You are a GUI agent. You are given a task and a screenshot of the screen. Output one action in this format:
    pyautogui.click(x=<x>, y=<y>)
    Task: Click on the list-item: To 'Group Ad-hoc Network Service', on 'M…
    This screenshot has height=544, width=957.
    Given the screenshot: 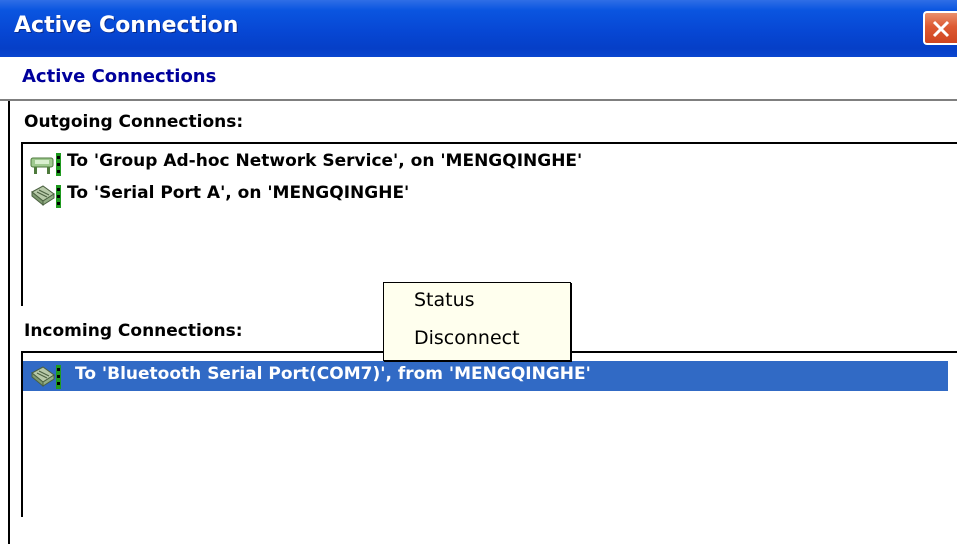 What is the action you would take?
    pyautogui.click(x=373, y=163)
    